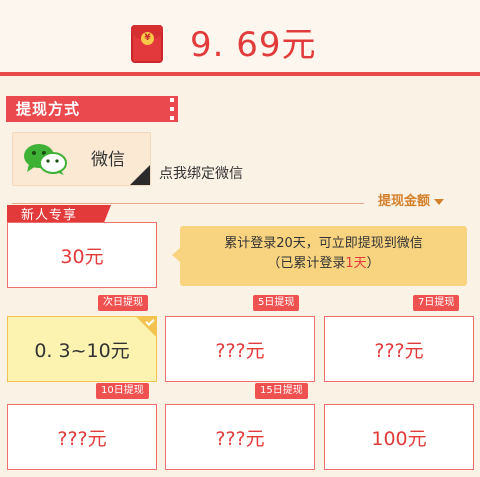 Image resolution: width=480 pixels, height=477 pixels. What do you see at coordinates (201, 174) in the screenshot?
I see `bind-wechat-link: 点我绑定微信` at bounding box center [201, 174].